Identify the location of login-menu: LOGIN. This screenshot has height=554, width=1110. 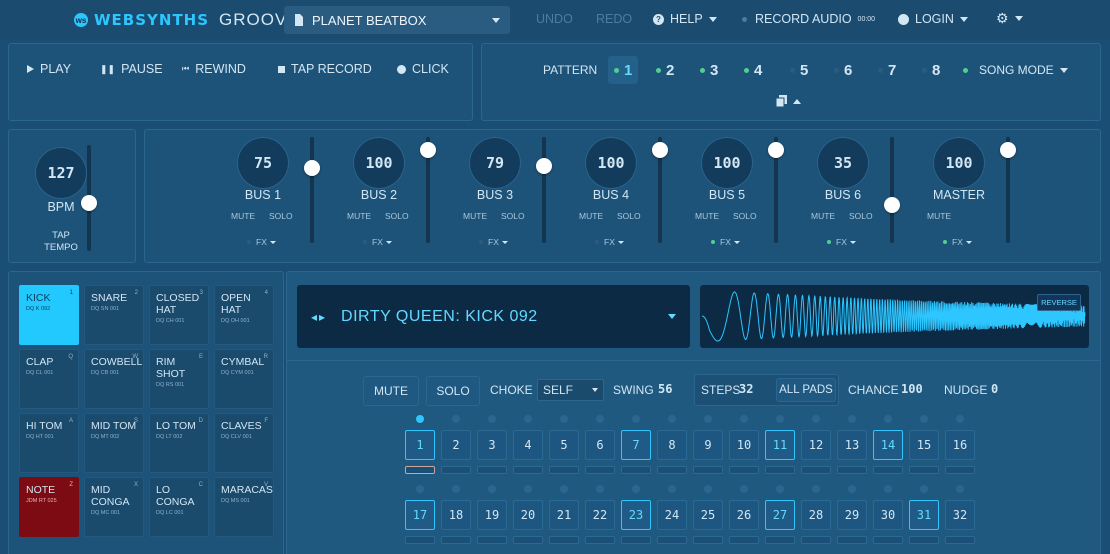
(933, 19).